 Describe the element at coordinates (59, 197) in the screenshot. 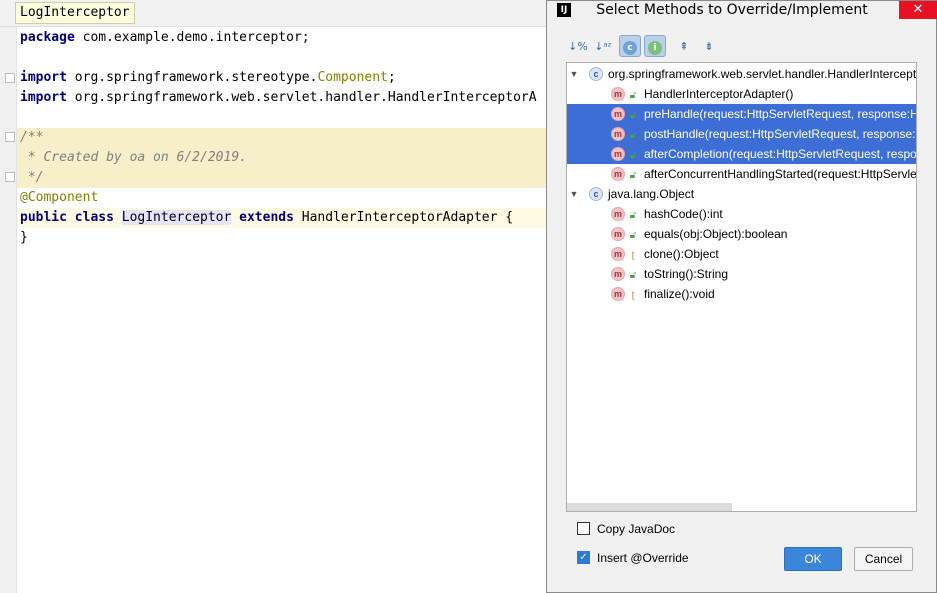

I see `annotation-line: @Component` at that location.